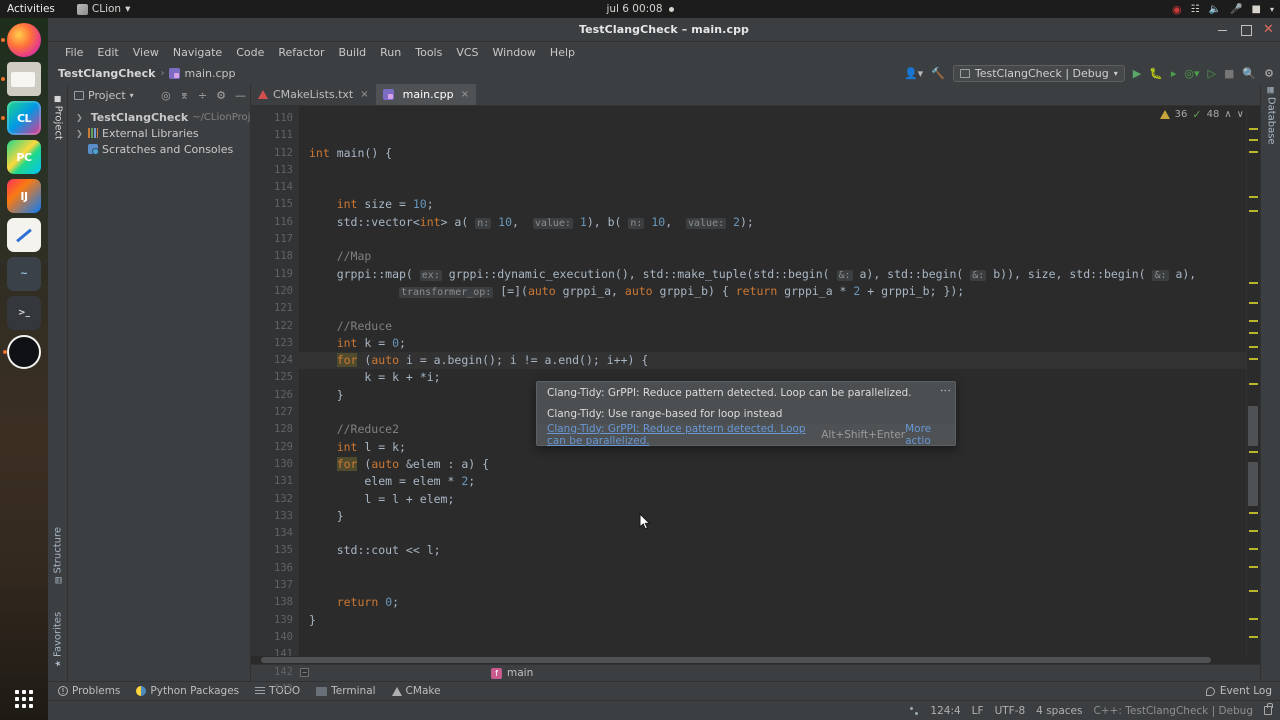  Describe the element at coordinates (755, 672) in the screenshot. I see `editor-breadcrumb: f main` at that location.